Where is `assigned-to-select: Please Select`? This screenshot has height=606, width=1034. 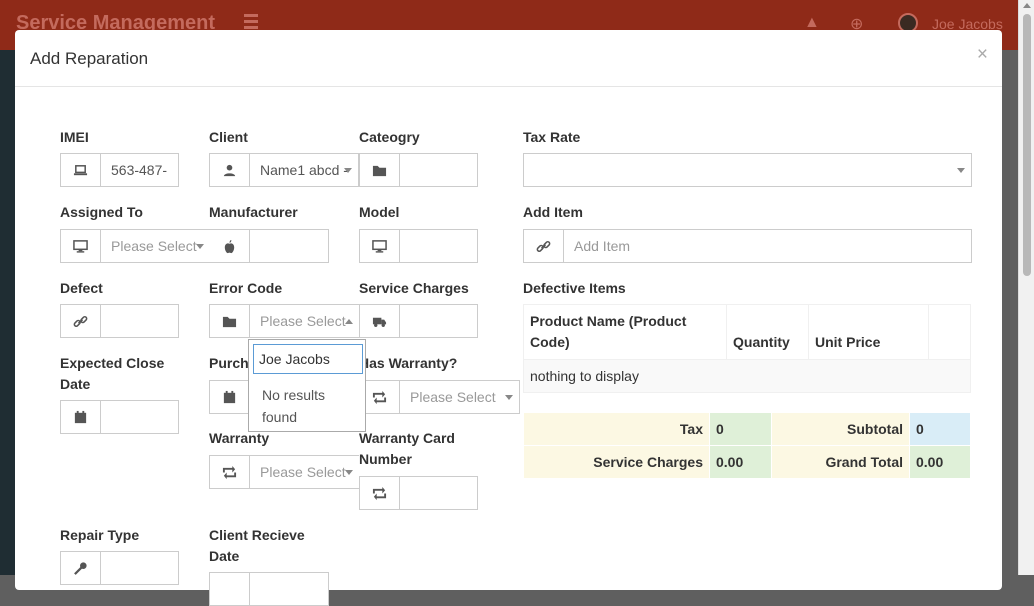 assigned-to-select: Please Select is located at coordinates (155, 246).